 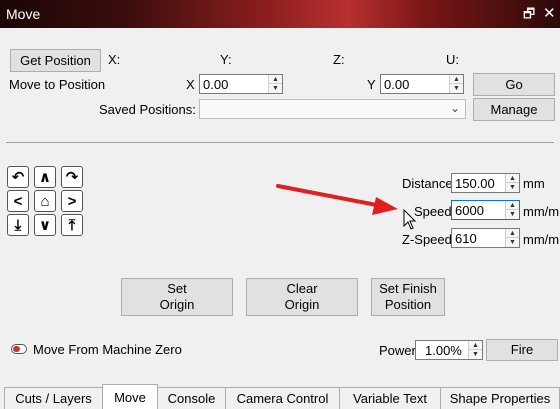 I want to click on saved-positions-dropdown: ⌄, so click(x=332, y=109).